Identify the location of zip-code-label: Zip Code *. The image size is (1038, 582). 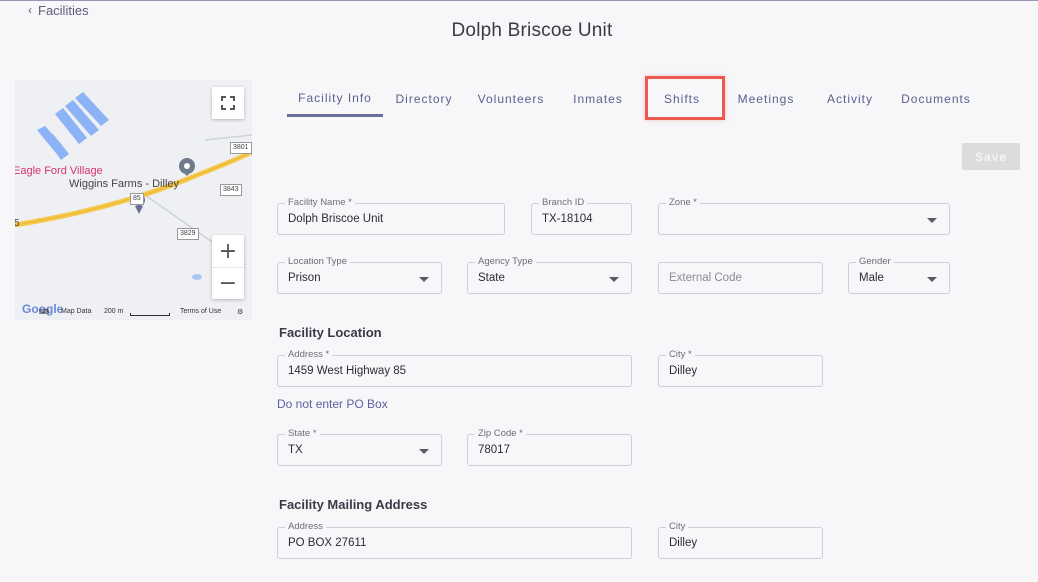
(500, 434).